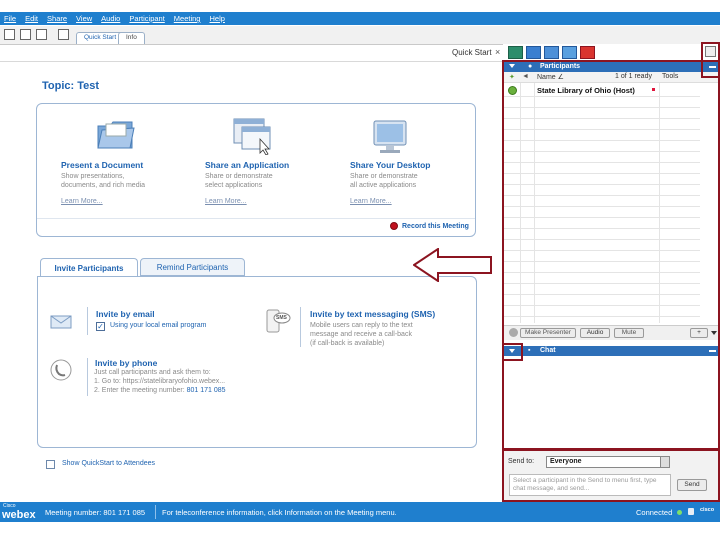 This screenshot has height=540, width=720. Describe the element at coordinates (361, 334) in the screenshot. I see `sms-desc-line-2: message and receive a call-back` at that location.